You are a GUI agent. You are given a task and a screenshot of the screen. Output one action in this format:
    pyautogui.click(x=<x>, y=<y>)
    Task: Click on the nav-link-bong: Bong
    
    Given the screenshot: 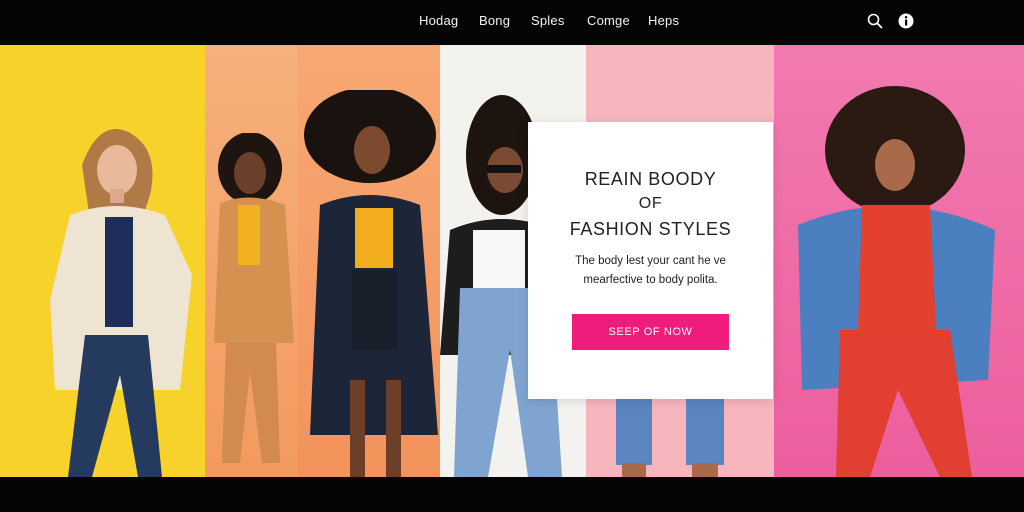 What is the action you would take?
    pyautogui.click(x=494, y=20)
    